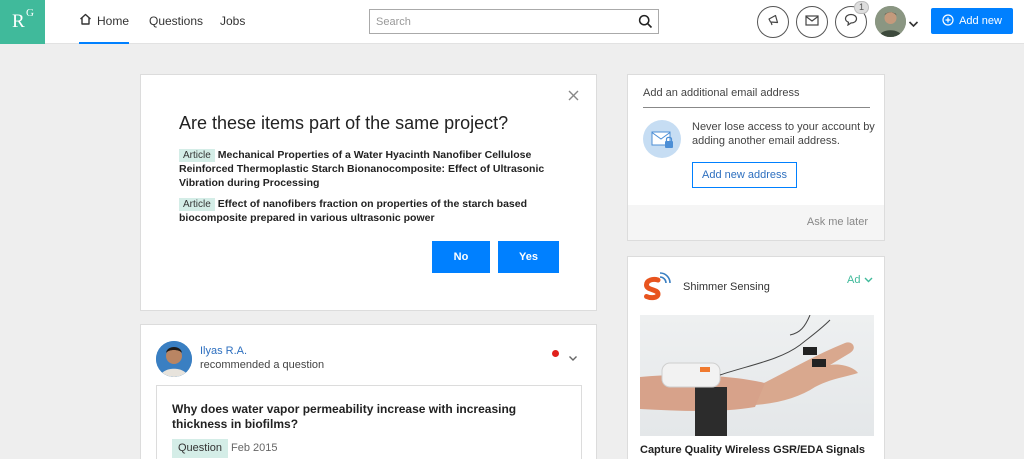  Describe the element at coordinates (721, 93) in the screenshot. I see `email-card-title: Add an additional email address` at that location.